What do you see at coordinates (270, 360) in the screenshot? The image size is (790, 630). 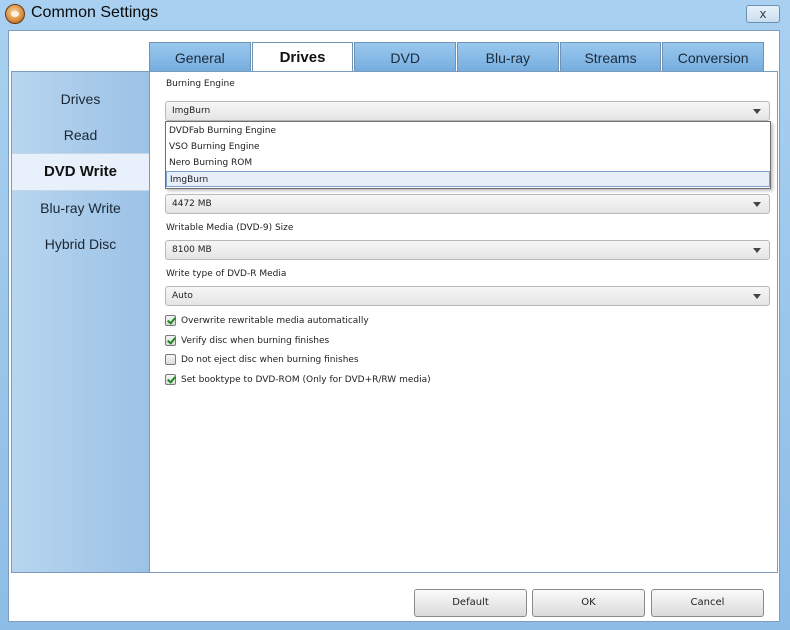 I see `no-eject-label: Do not eject disc when burning finishes` at bounding box center [270, 360].